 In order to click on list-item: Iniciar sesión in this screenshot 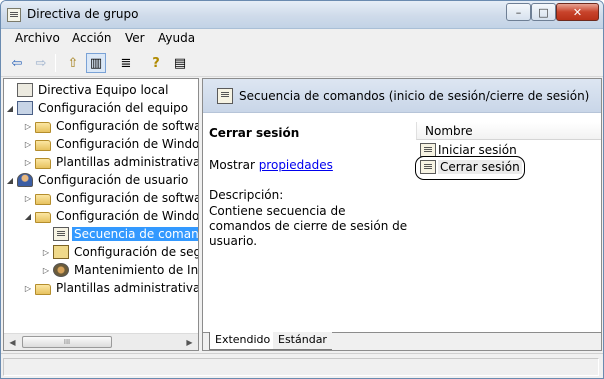, I will do `click(468, 149)`.